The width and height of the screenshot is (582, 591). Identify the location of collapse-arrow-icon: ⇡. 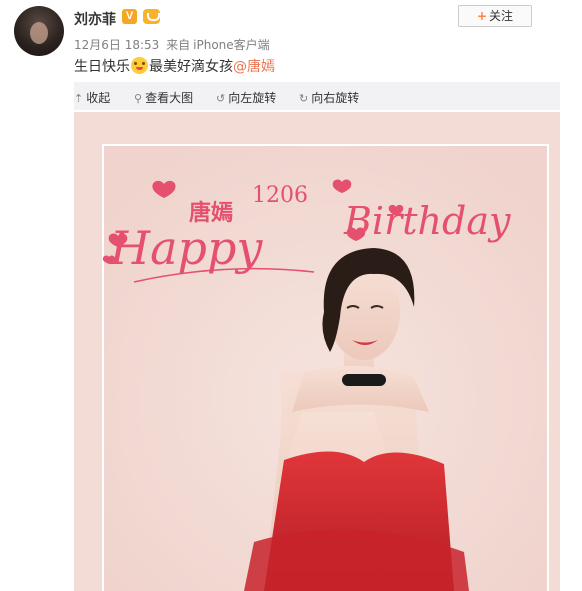
(79, 98).